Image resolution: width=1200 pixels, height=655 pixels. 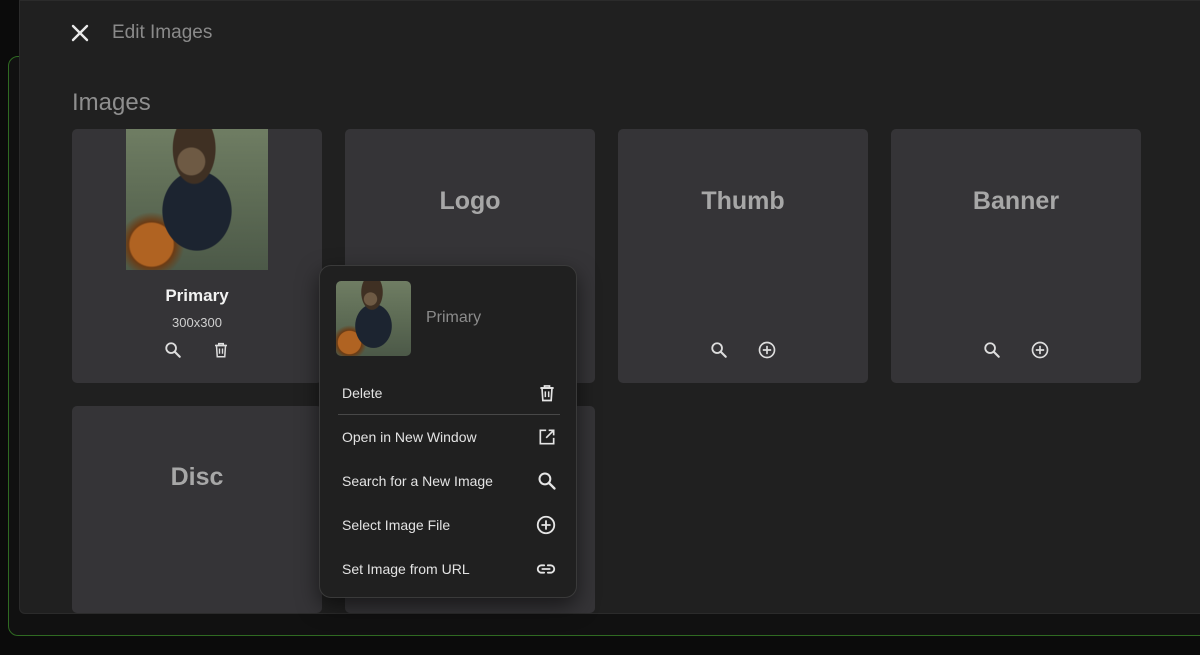 I want to click on menu-primary-thumbnail, so click(x=373, y=318).